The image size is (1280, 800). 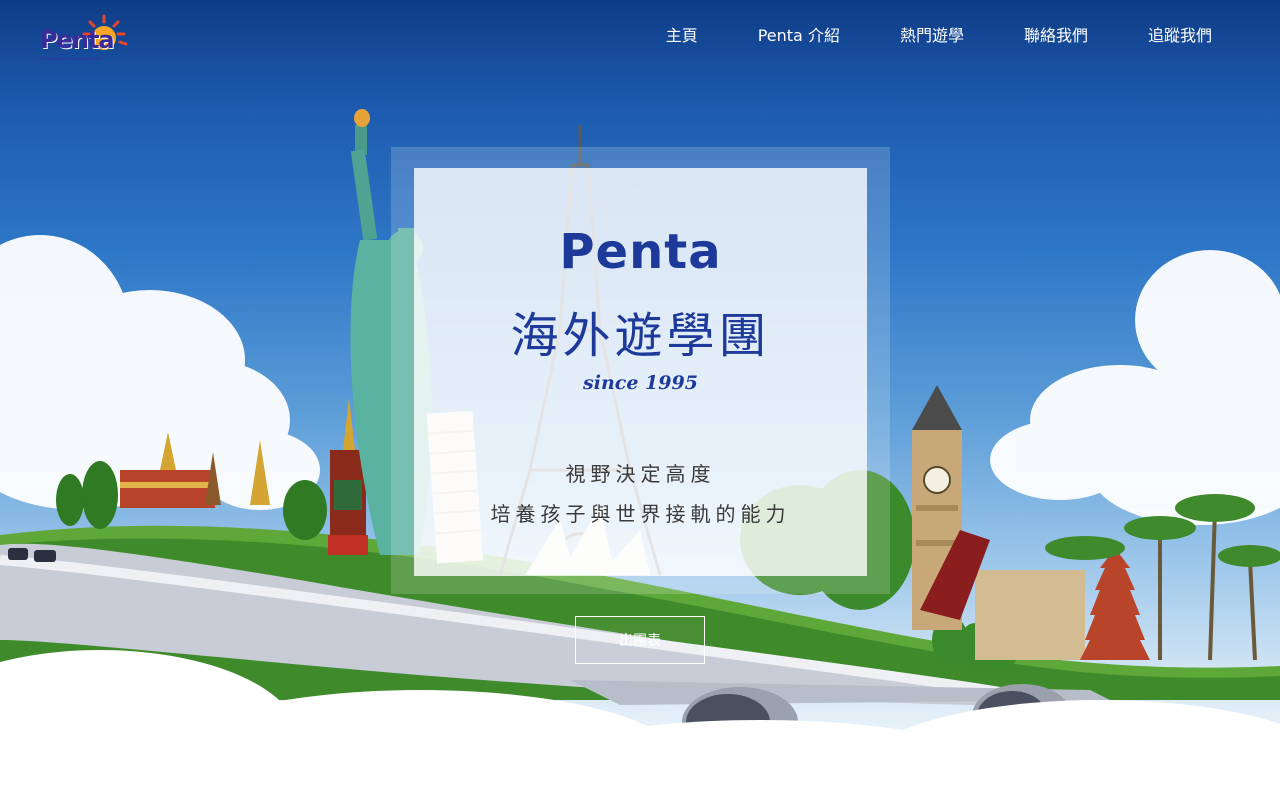 What do you see at coordinates (1030, 615) in the screenshot?
I see `parliament-building` at bounding box center [1030, 615].